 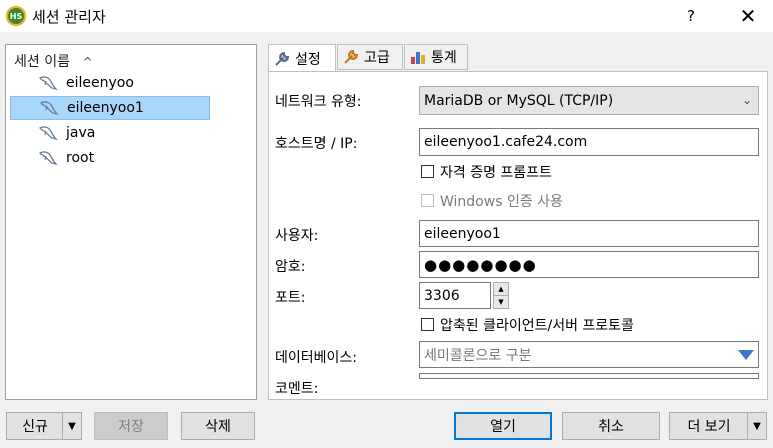 What do you see at coordinates (501, 302) in the screenshot?
I see `port-decrement-button: ▼` at bounding box center [501, 302].